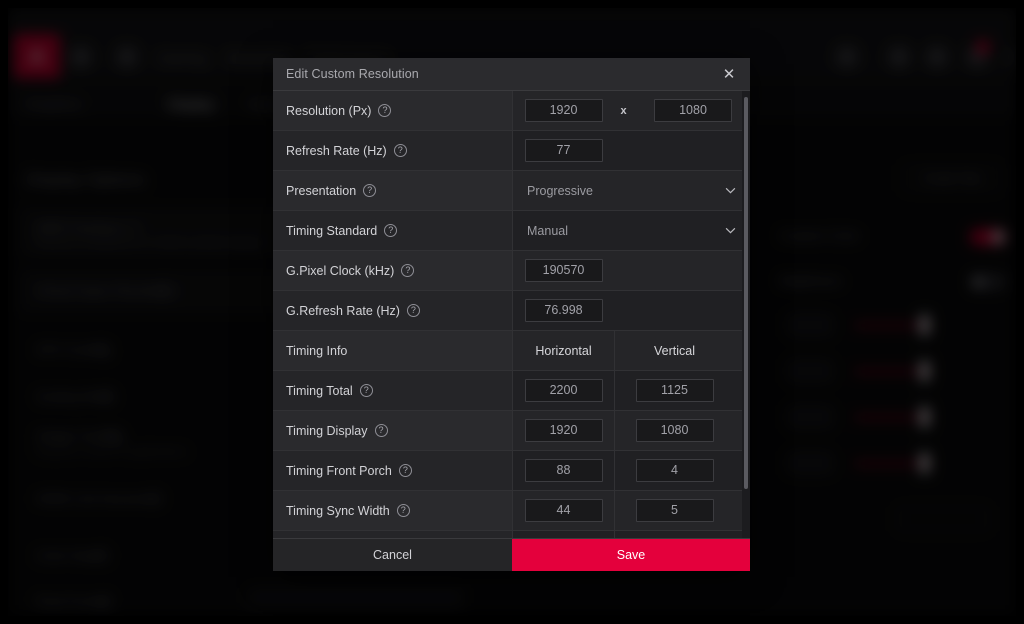 The image size is (1024, 624). Describe the element at coordinates (336, 150) in the screenshot. I see `label-text: Refresh Rate (Hz)` at that location.